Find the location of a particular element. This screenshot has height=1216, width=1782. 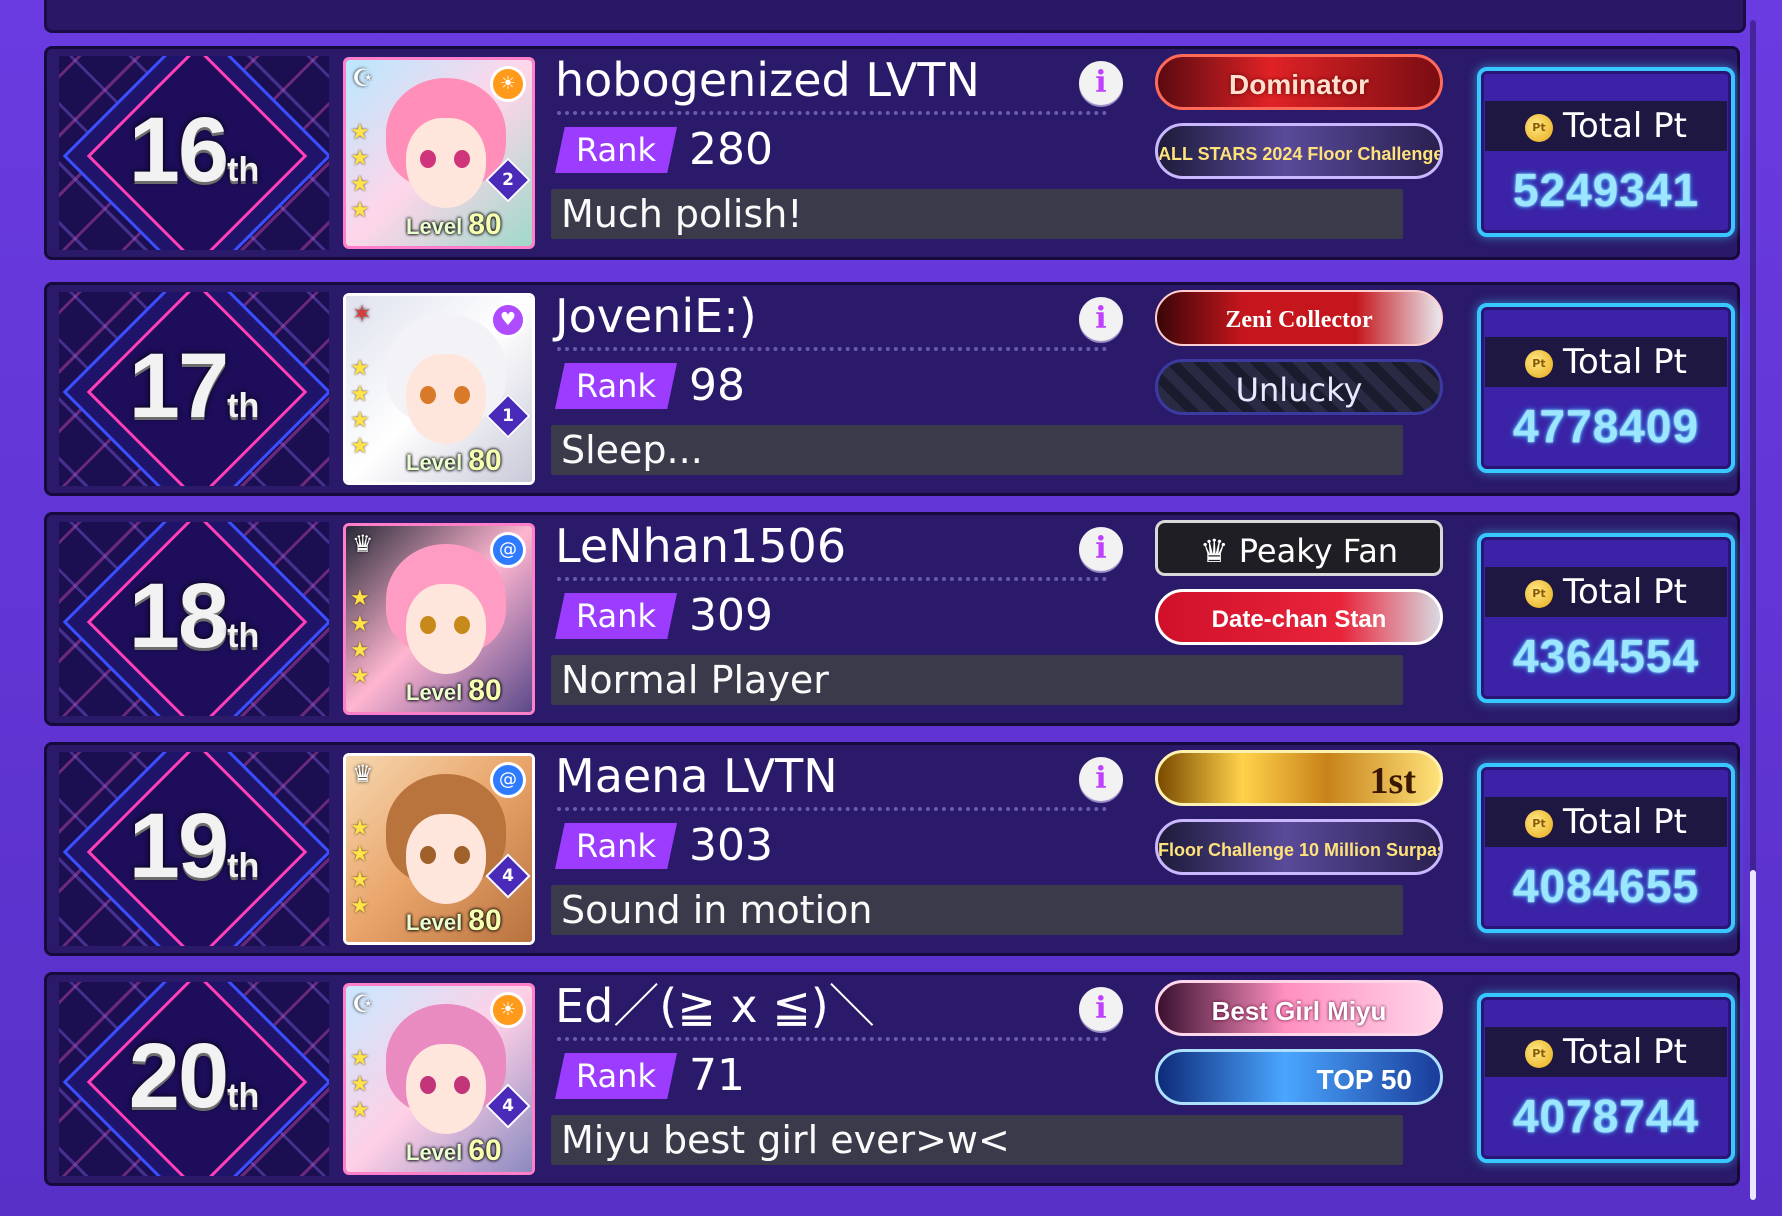

total-points-value: 5249341 is located at coordinates (1606, 190).